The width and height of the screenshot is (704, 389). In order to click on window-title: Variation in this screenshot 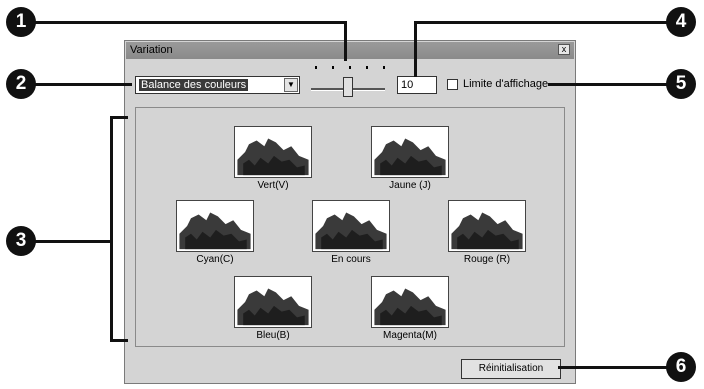, I will do `click(151, 50)`.